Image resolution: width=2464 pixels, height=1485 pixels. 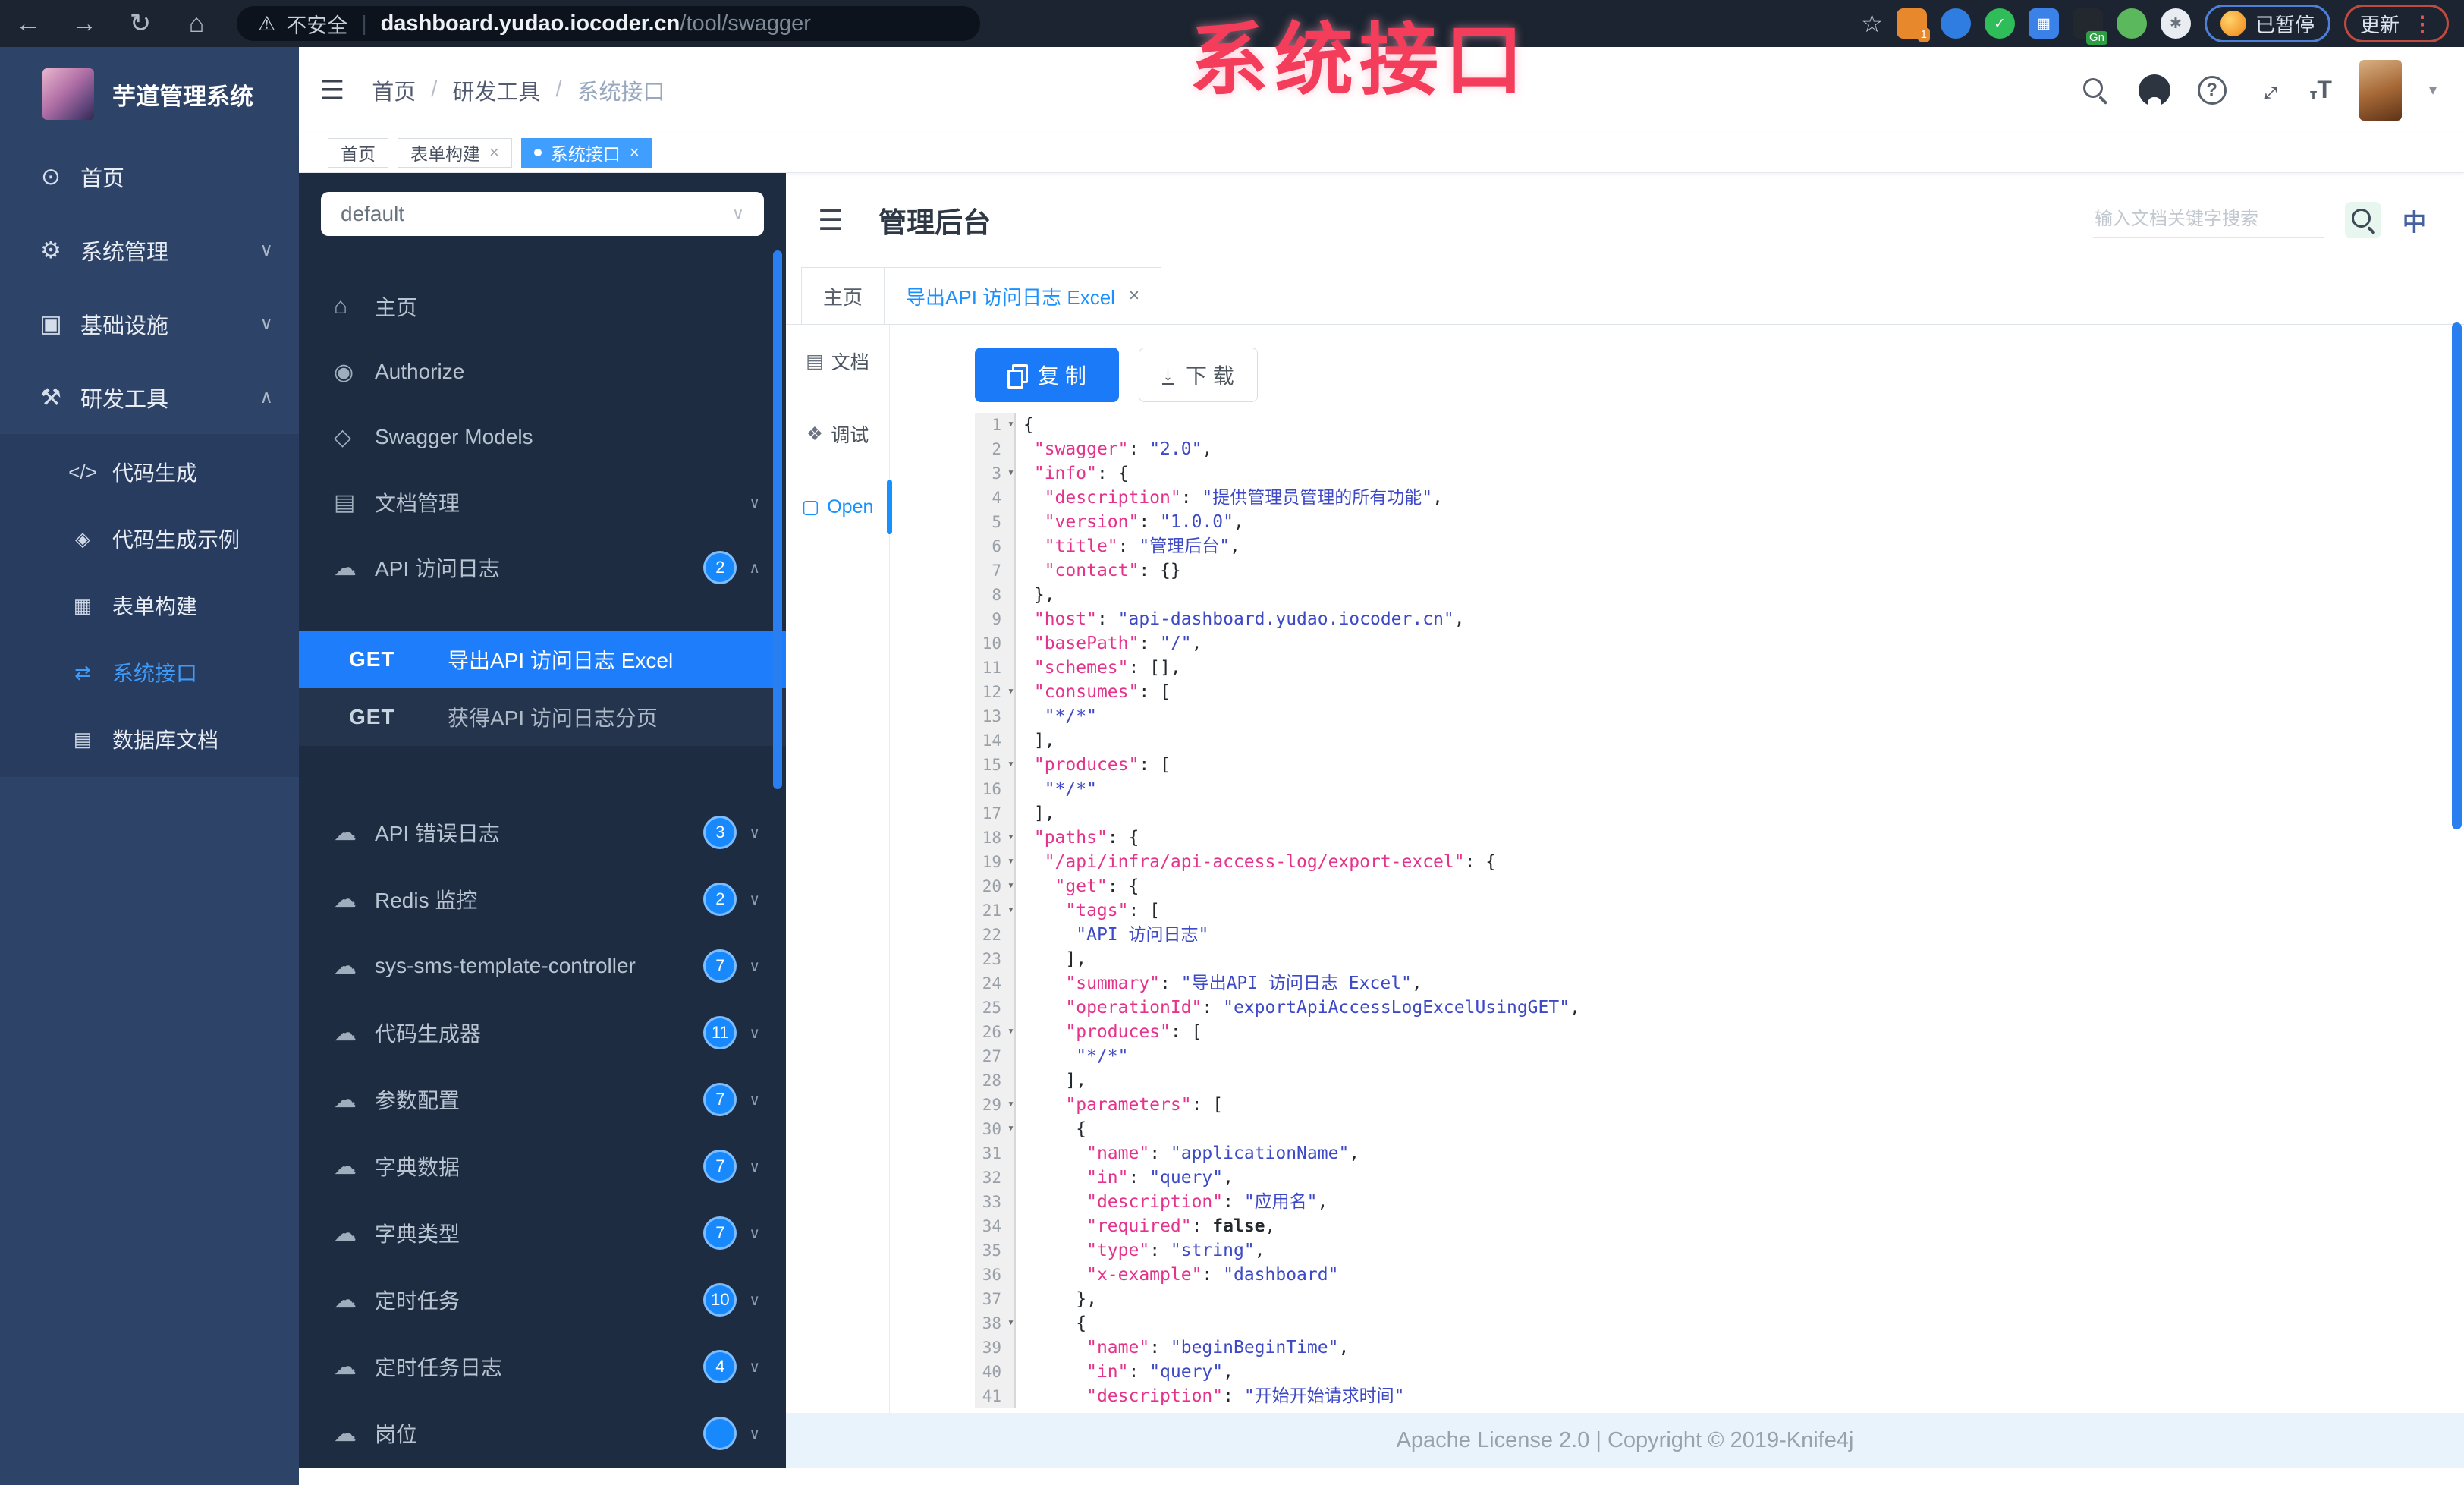 I want to click on profile-paused-pill: 已暂停, so click(x=2267, y=23).